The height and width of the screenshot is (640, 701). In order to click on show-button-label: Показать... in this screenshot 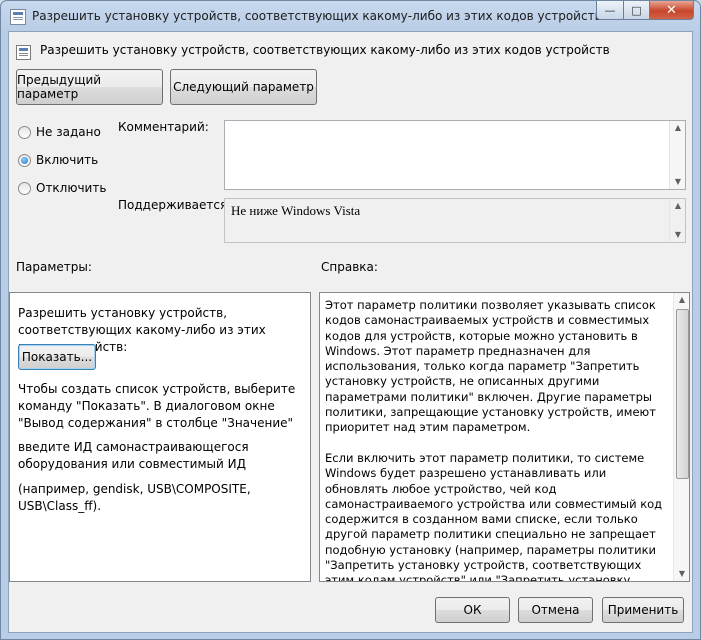, I will do `click(57, 357)`.